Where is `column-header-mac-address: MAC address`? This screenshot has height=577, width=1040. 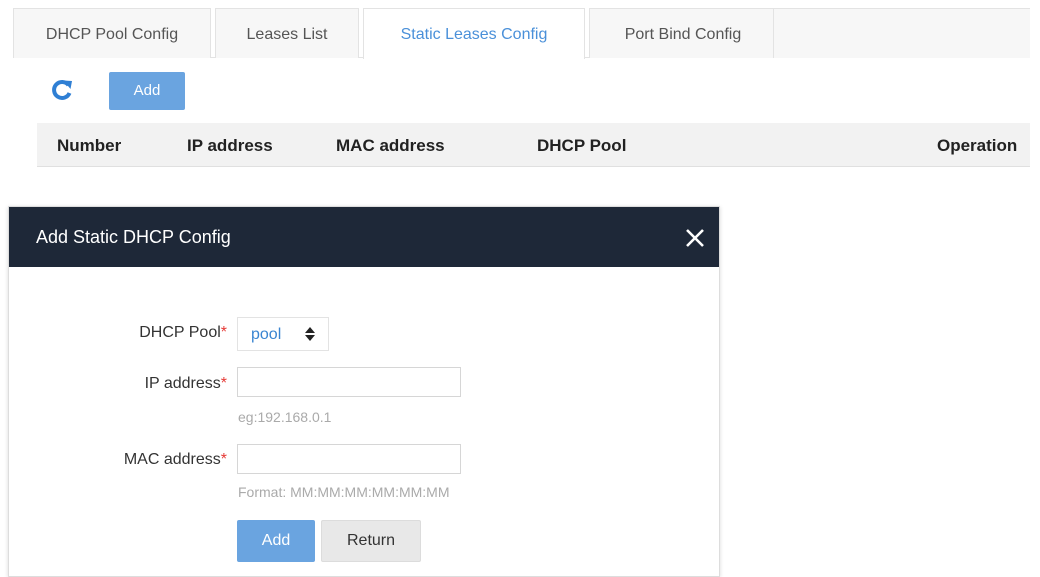 column-header-mac-address: MAC address is located at coordinates (390, 146).